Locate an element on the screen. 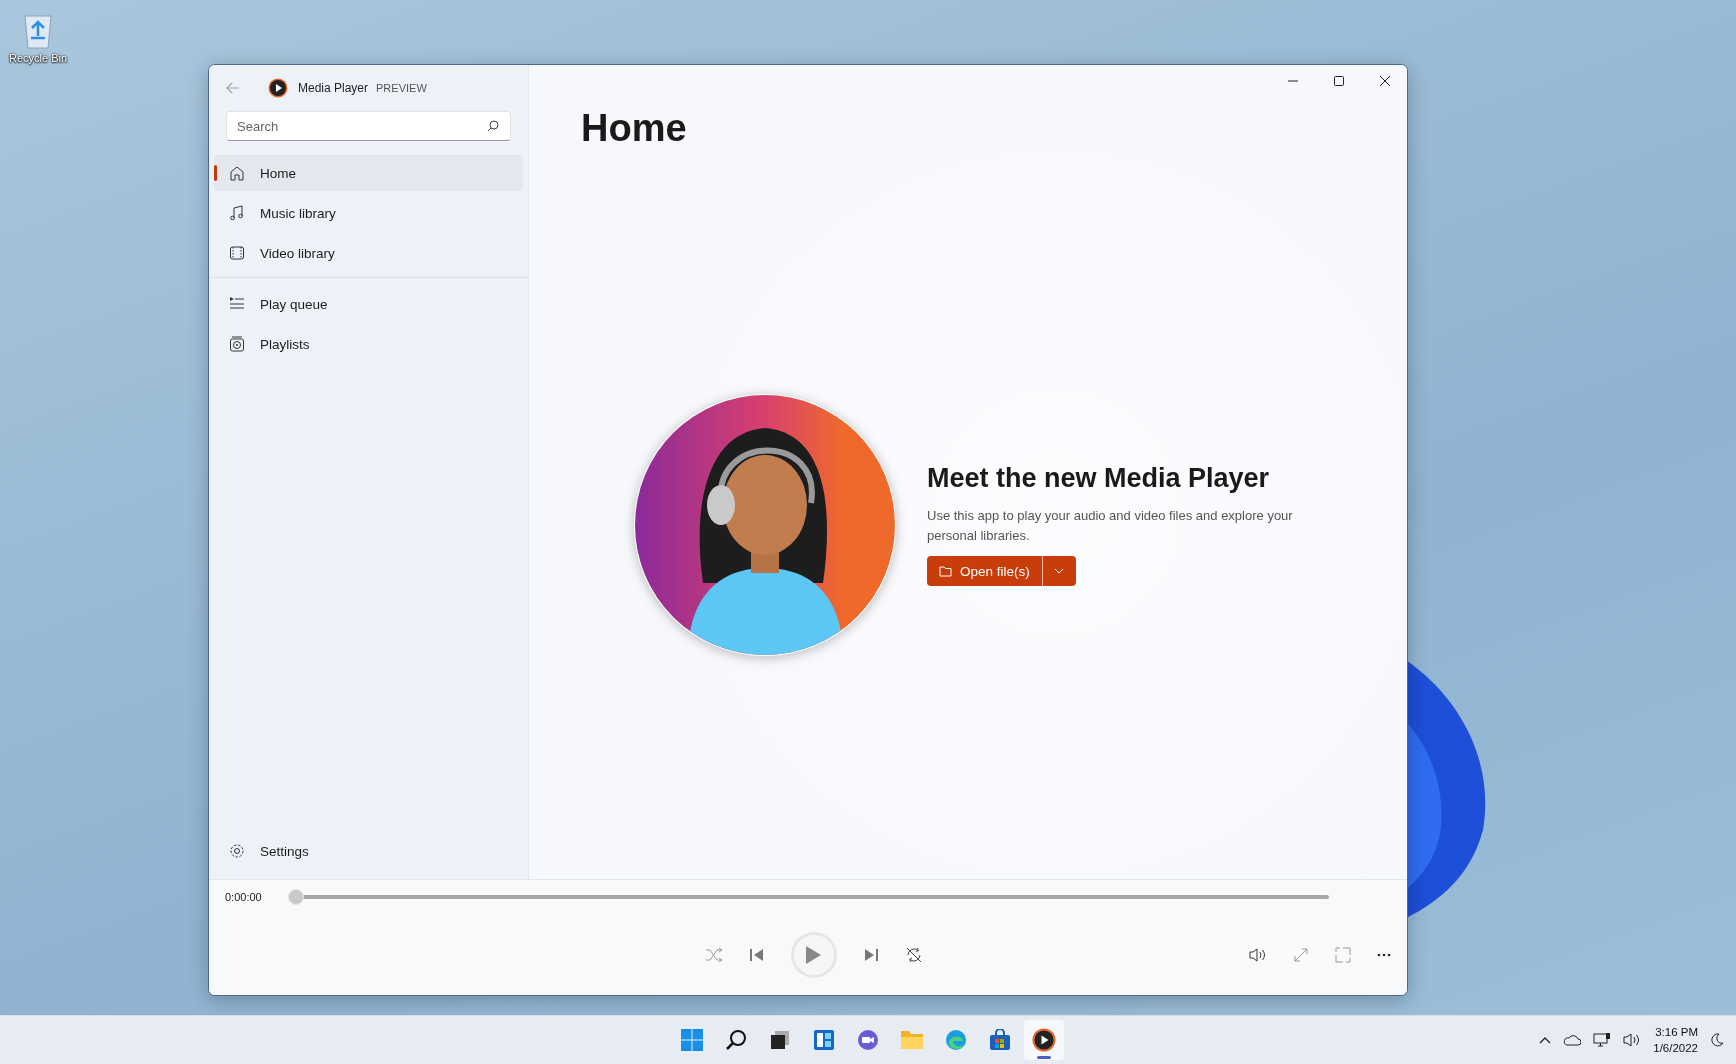 Image resolution: width=1736 pixels, height=1064 pixels. clock: 3:16 PM 1/6/2022 is located at coordinates (1675, 1040).